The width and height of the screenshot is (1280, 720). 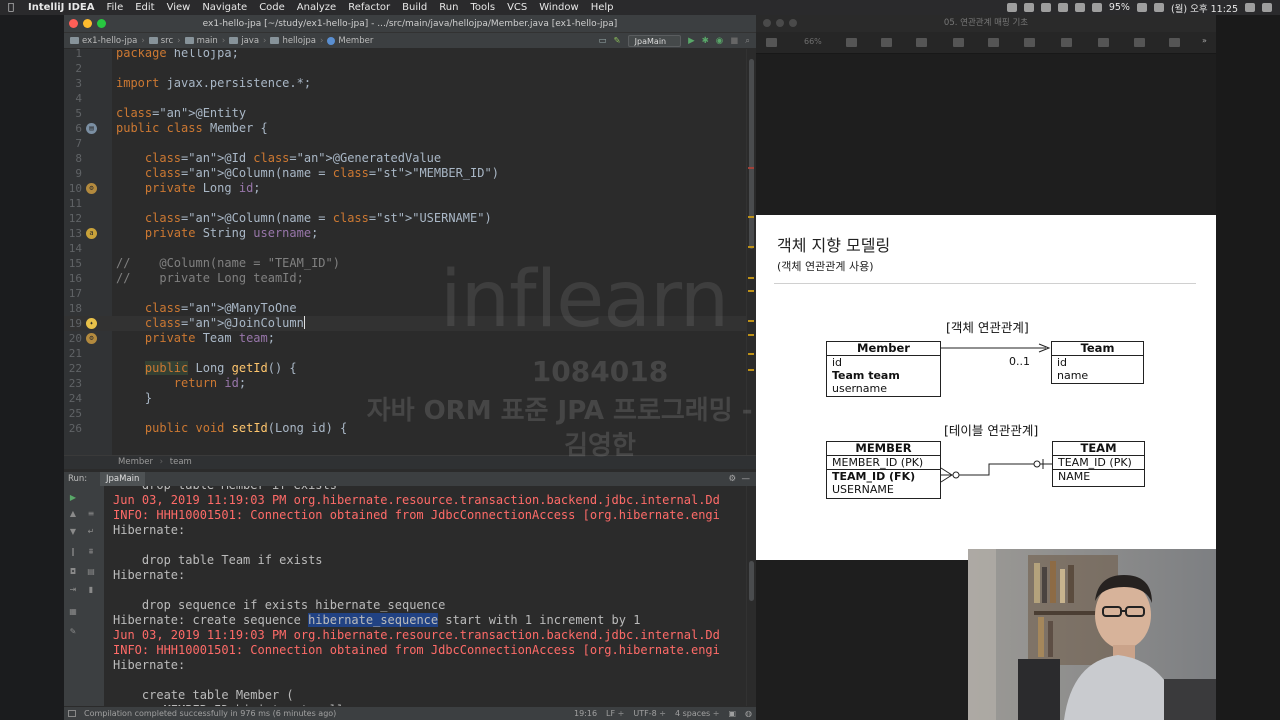 I want to click on menu-app-name: IntelliJ IDEA, so click(x=61, y=7).